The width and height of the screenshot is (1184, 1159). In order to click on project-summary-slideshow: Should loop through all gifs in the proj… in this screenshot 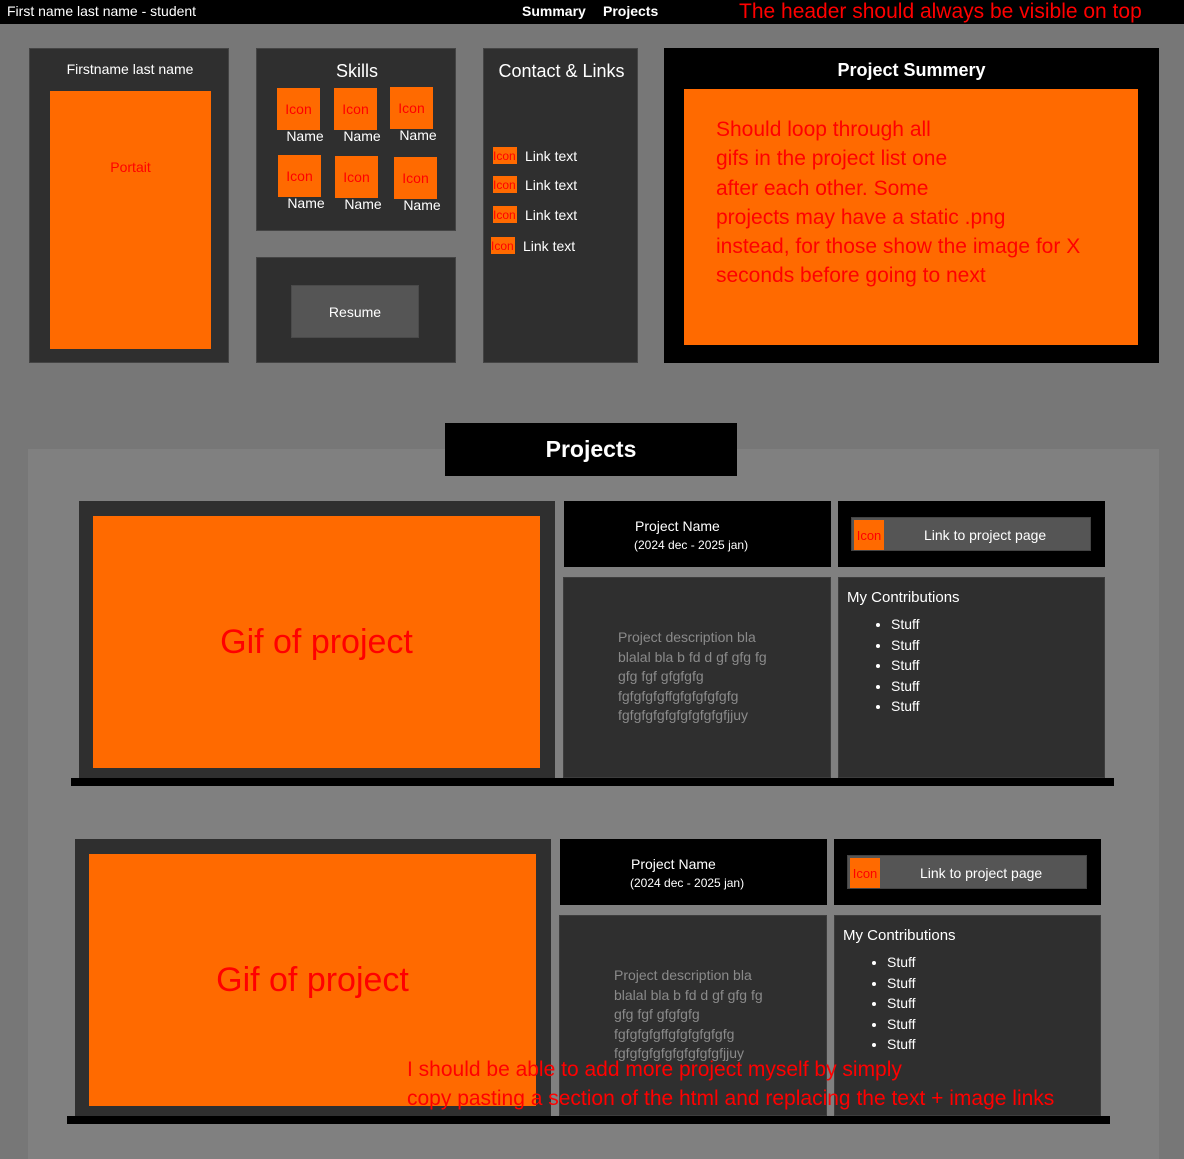, I will do `click(911, 217)`.